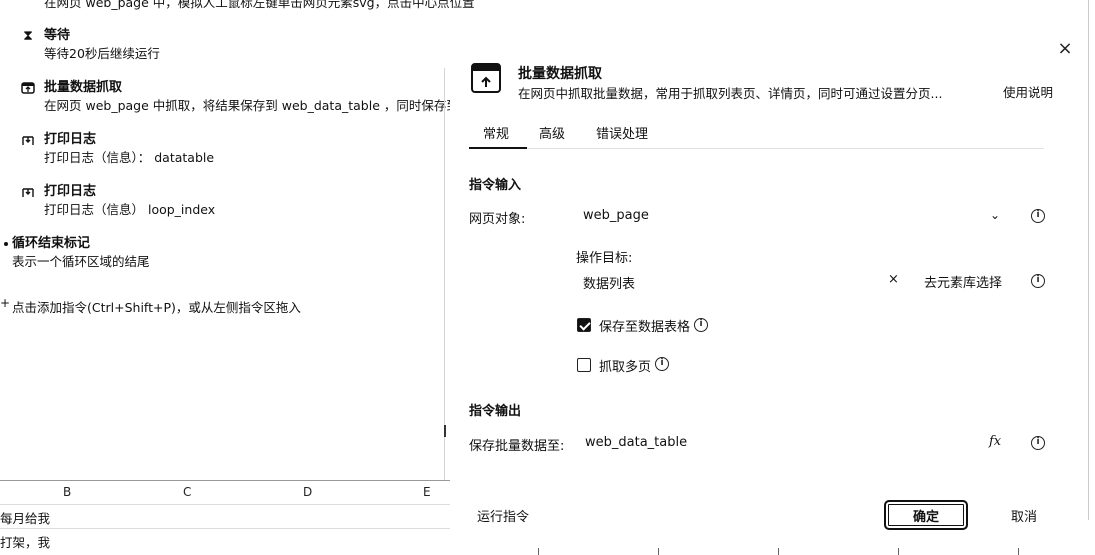 The height and width of the screenshot is (555, 1095). What do you see at coordinates (584, 325) in the screenshot?
I see `save-to-table-checkbox` at bounding box center [584, 325].